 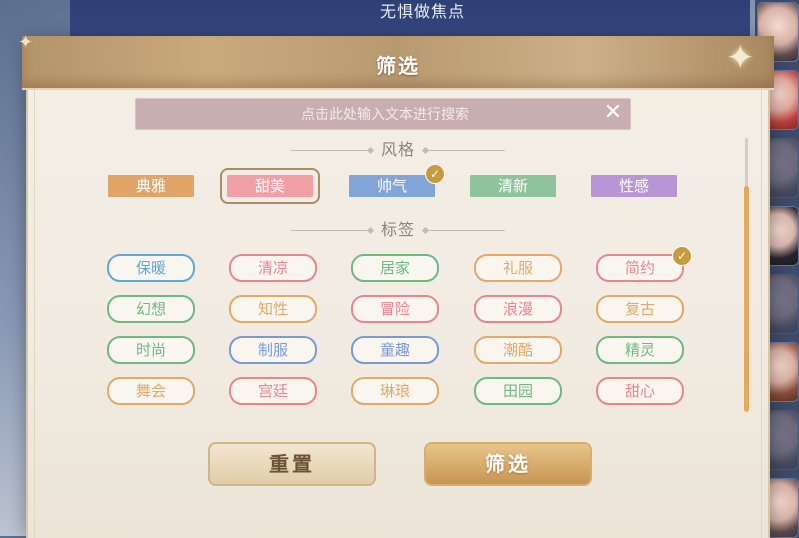 I want to click on background-caption: 无惧做焦点, so click(x=423, y=11).